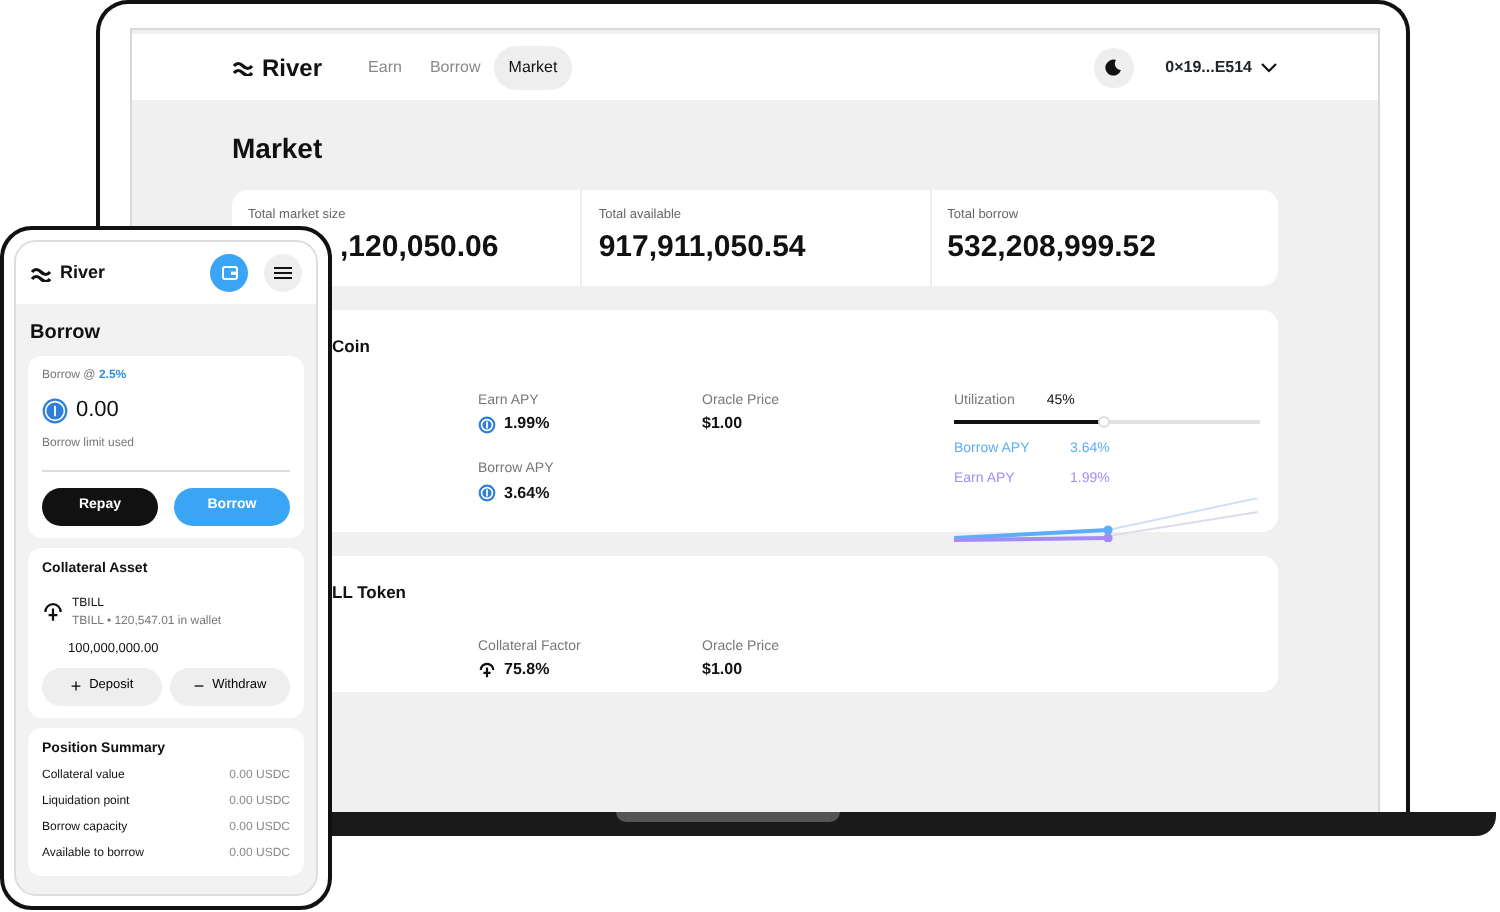 The width and height of the screenshot is (1500, 912). I want to click on metric-value: 1.99%, so click(527, 424).